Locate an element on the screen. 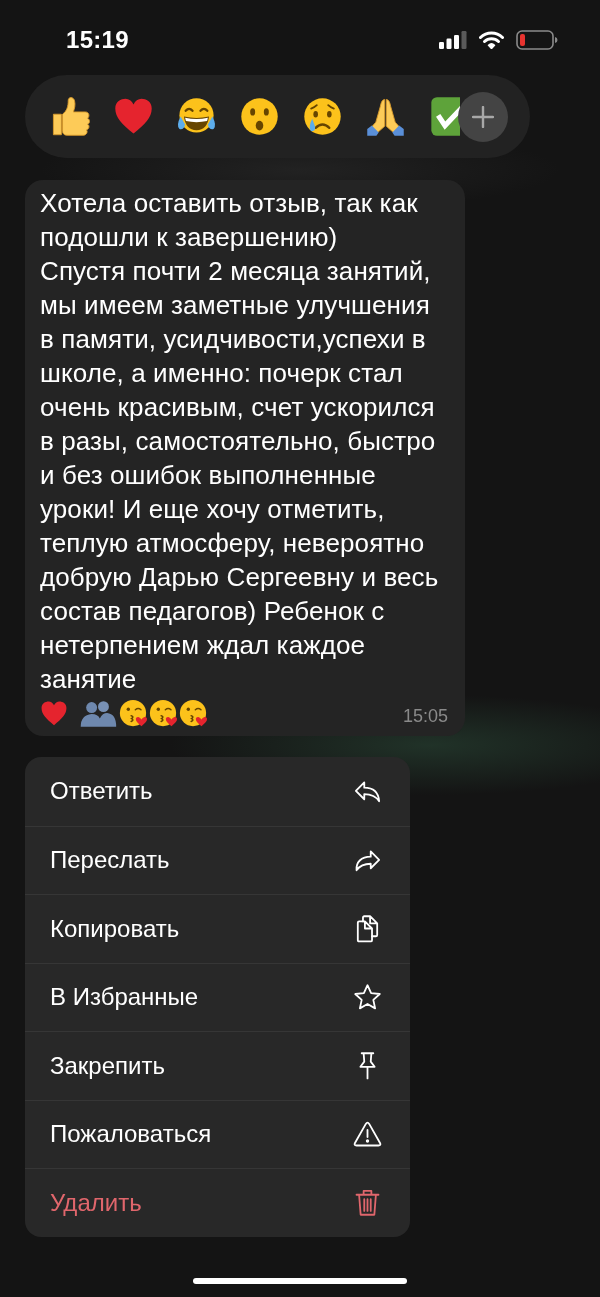  signal-icon is located at coordinates (453, 40).